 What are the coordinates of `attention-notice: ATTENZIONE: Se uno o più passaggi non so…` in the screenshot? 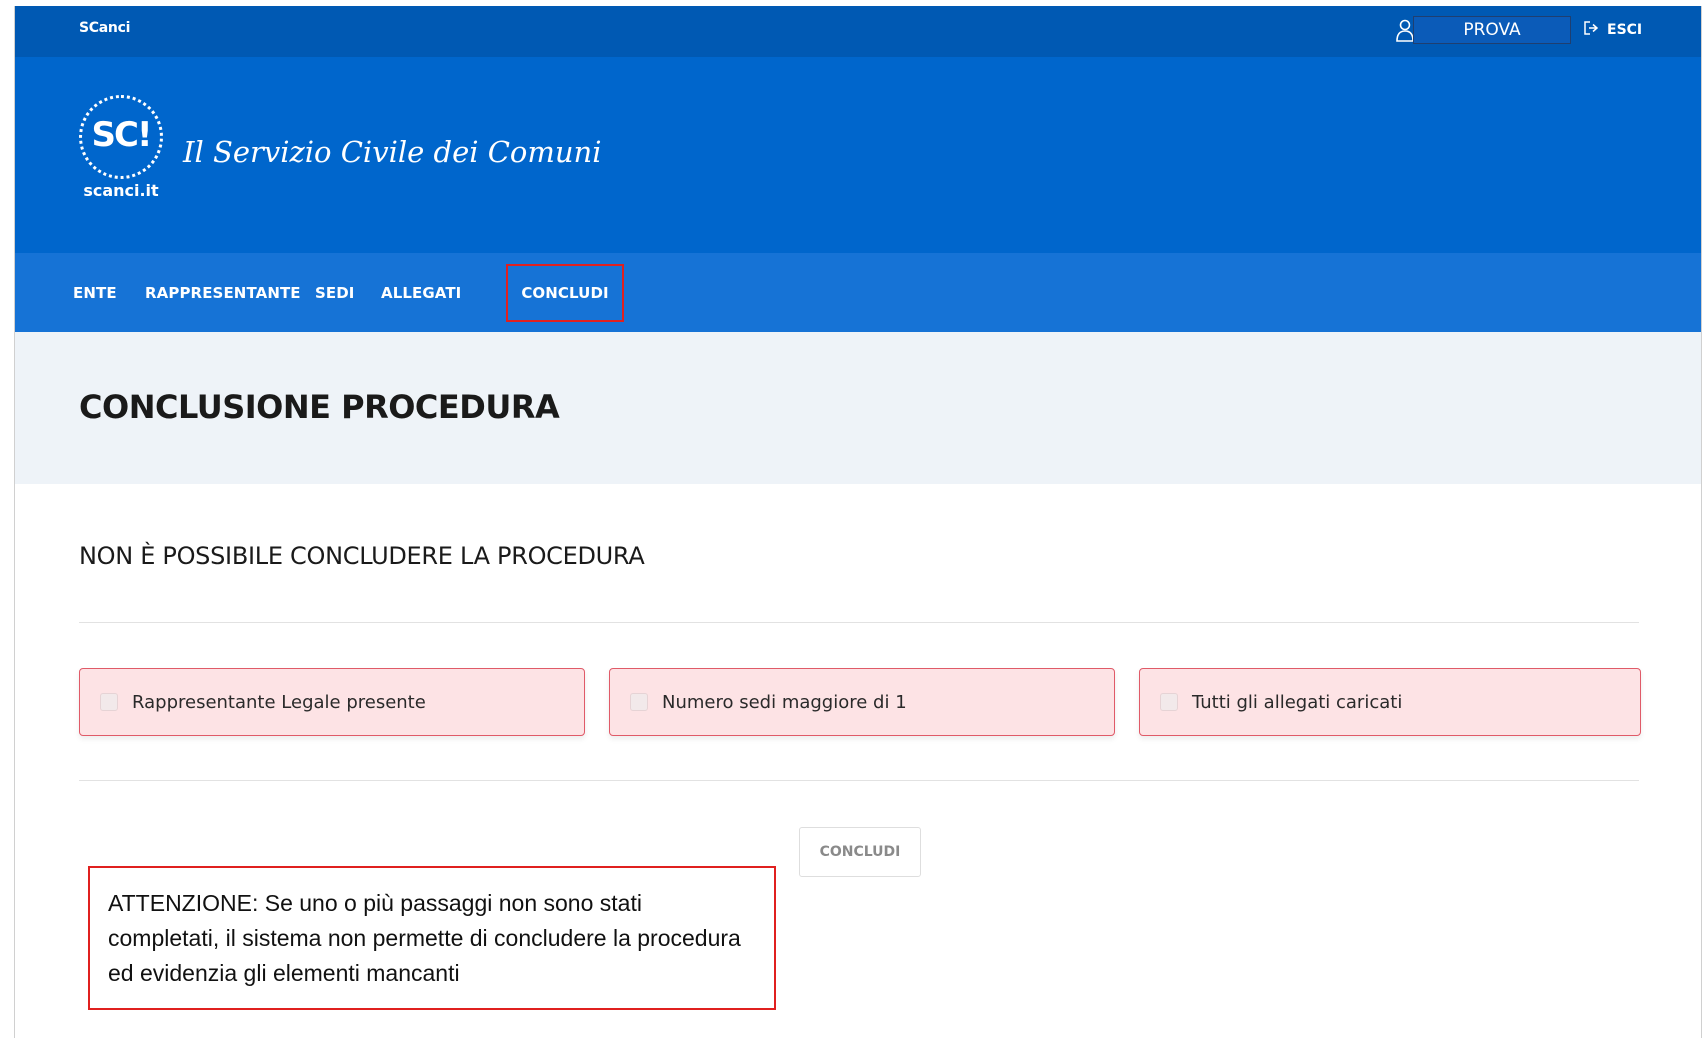 It's located at (432, 938).